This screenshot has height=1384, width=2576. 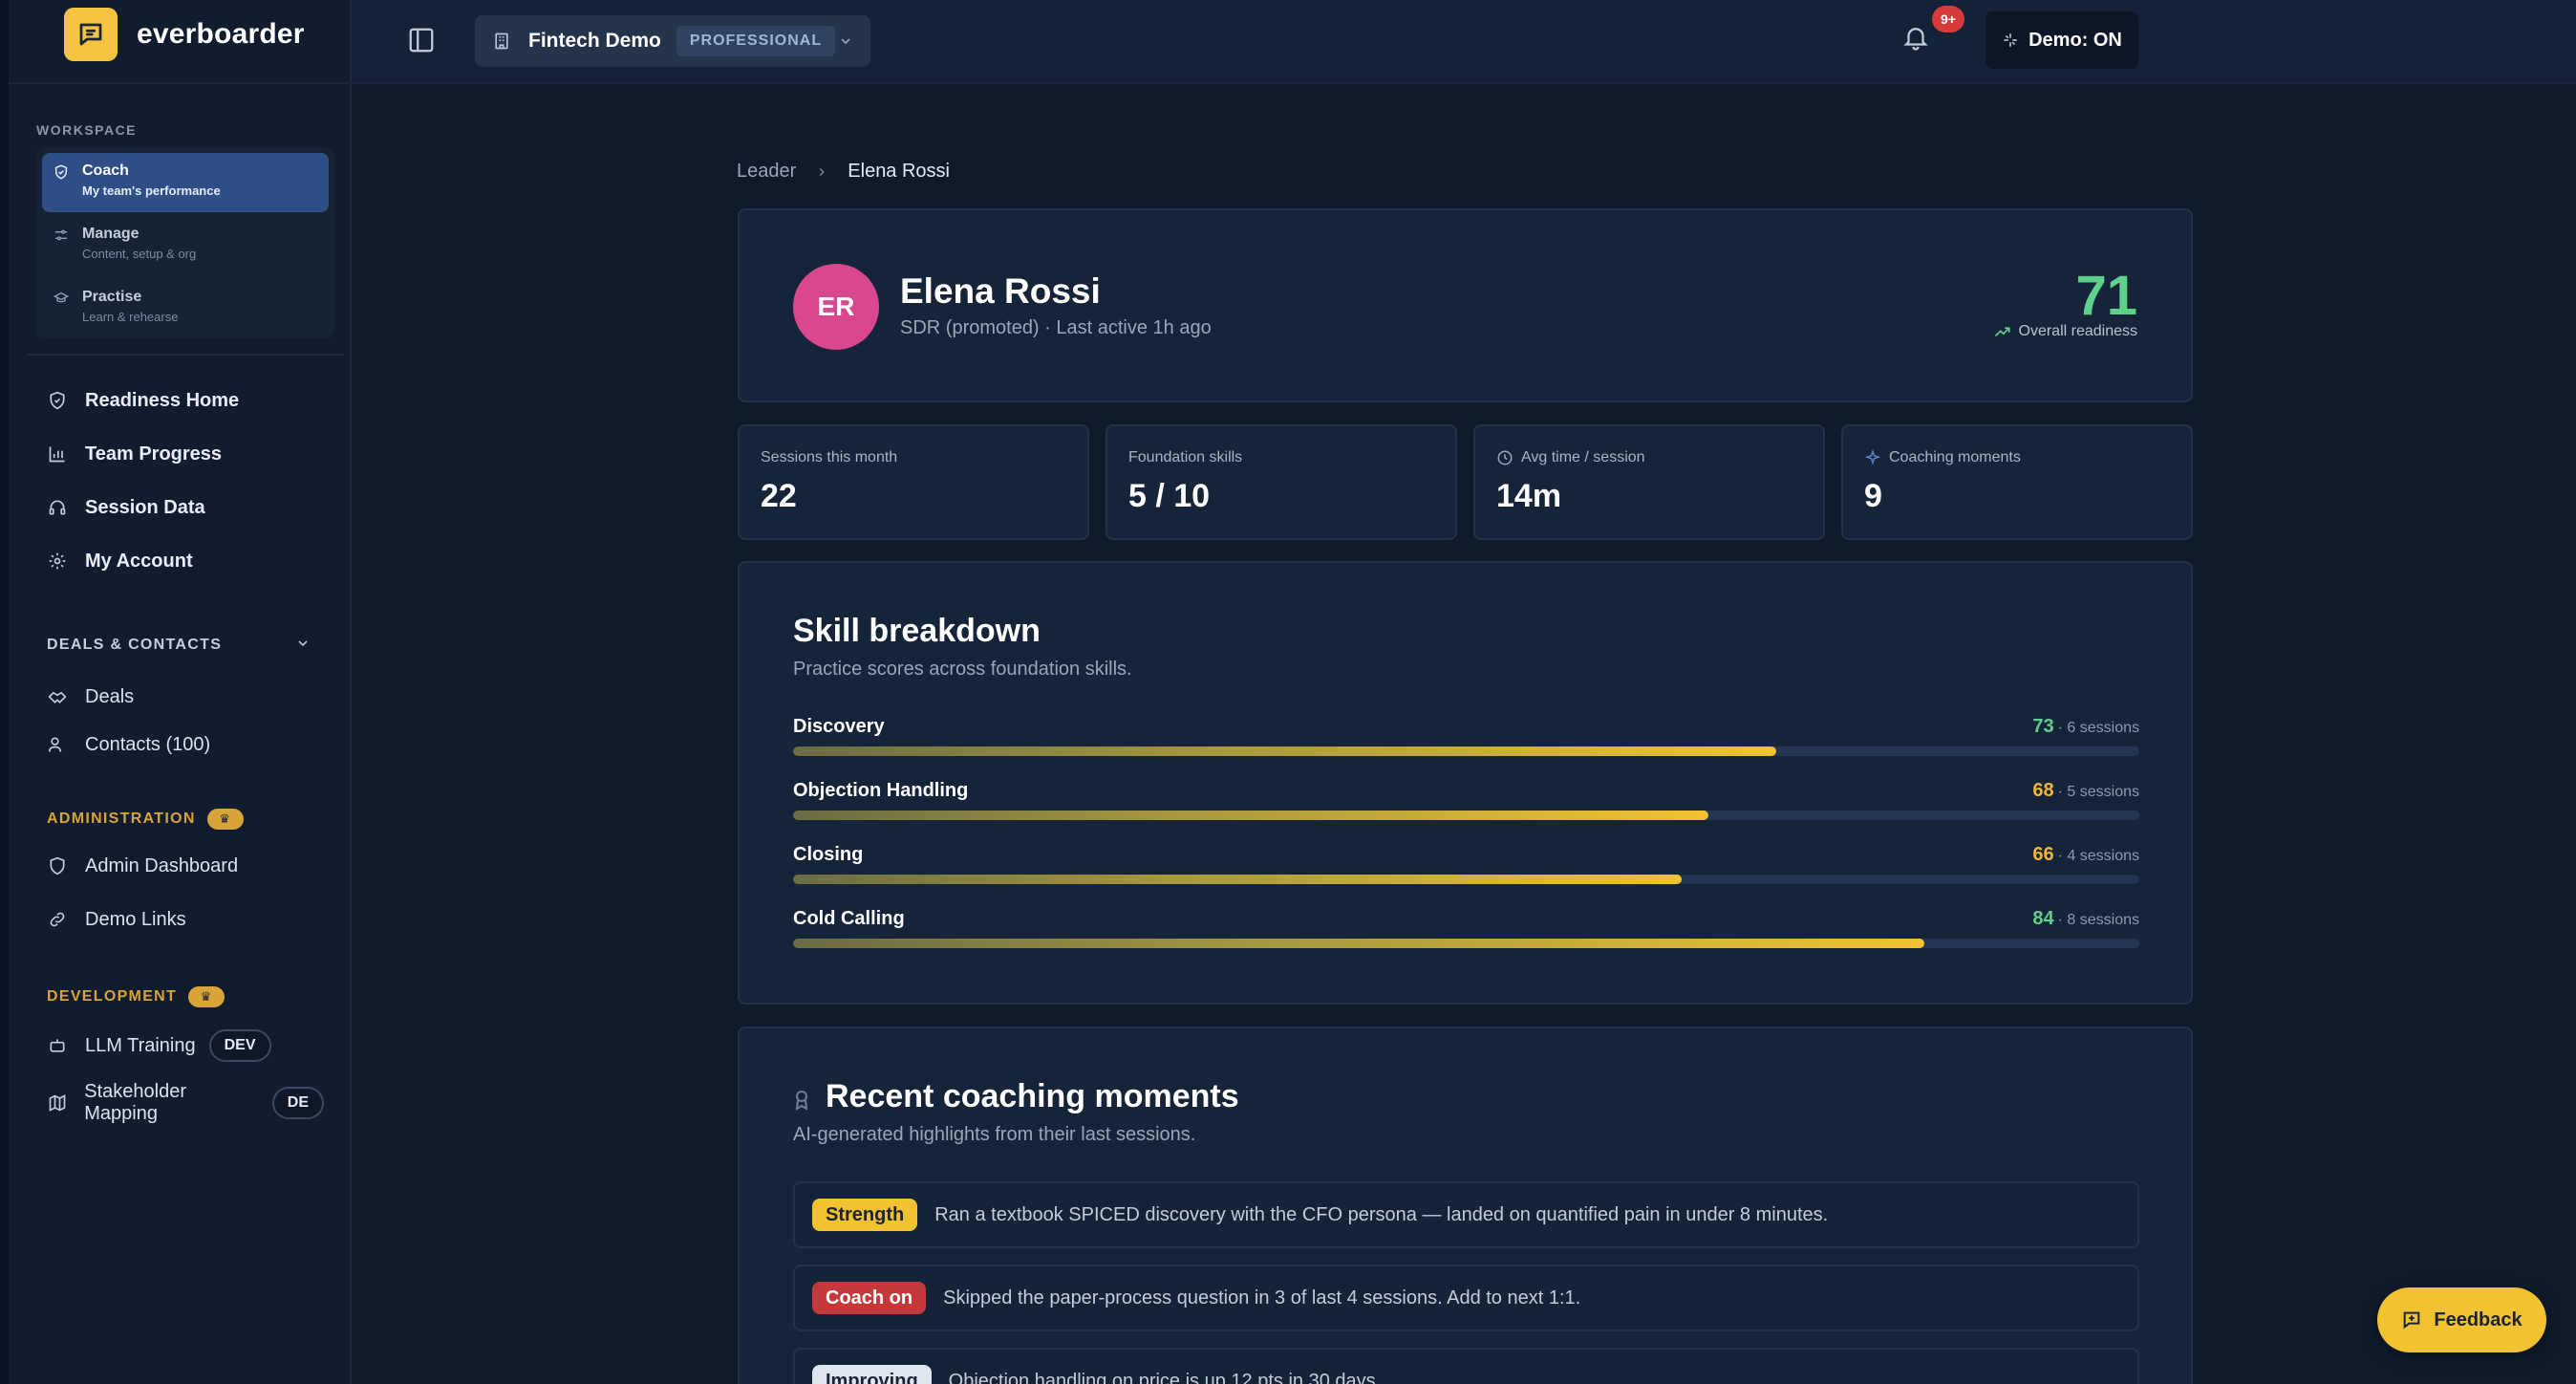 I want to click on profile-meta: SDR (promoted) · Last active 1h ago, so click(x=1056, y=327).